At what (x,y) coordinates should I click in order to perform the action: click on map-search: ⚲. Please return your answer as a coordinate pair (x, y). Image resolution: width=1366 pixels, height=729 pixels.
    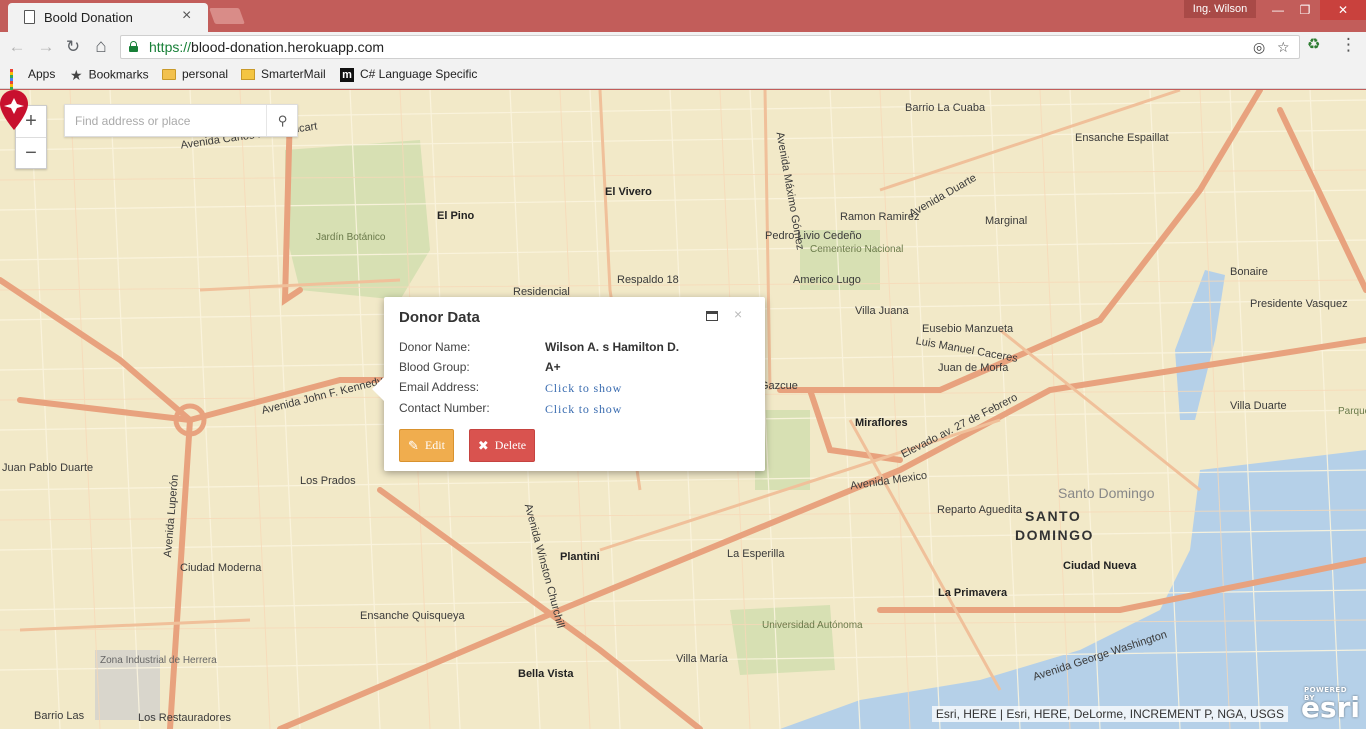
    Looking at the image, I should click on (181, 120).